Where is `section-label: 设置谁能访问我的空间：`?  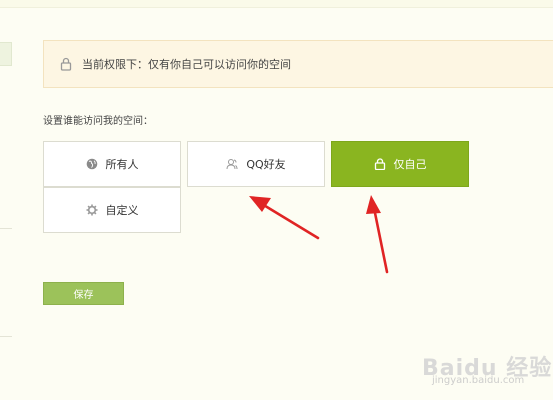
section-label: 设置谁能访问我的空间： is located at coordinates (98, 121).